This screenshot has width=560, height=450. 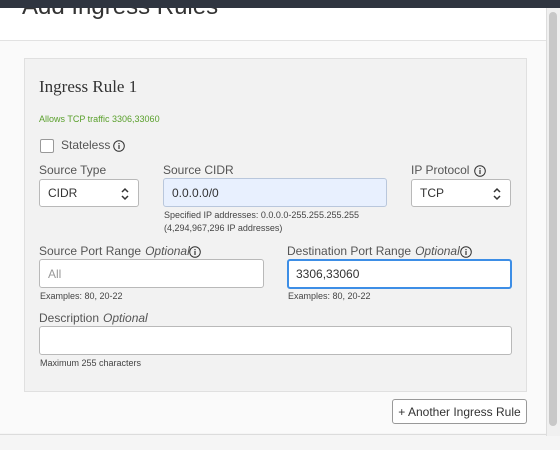 I want to click on source-cidr-input: 0.0.0.0/0, so click(x=275, y=192).